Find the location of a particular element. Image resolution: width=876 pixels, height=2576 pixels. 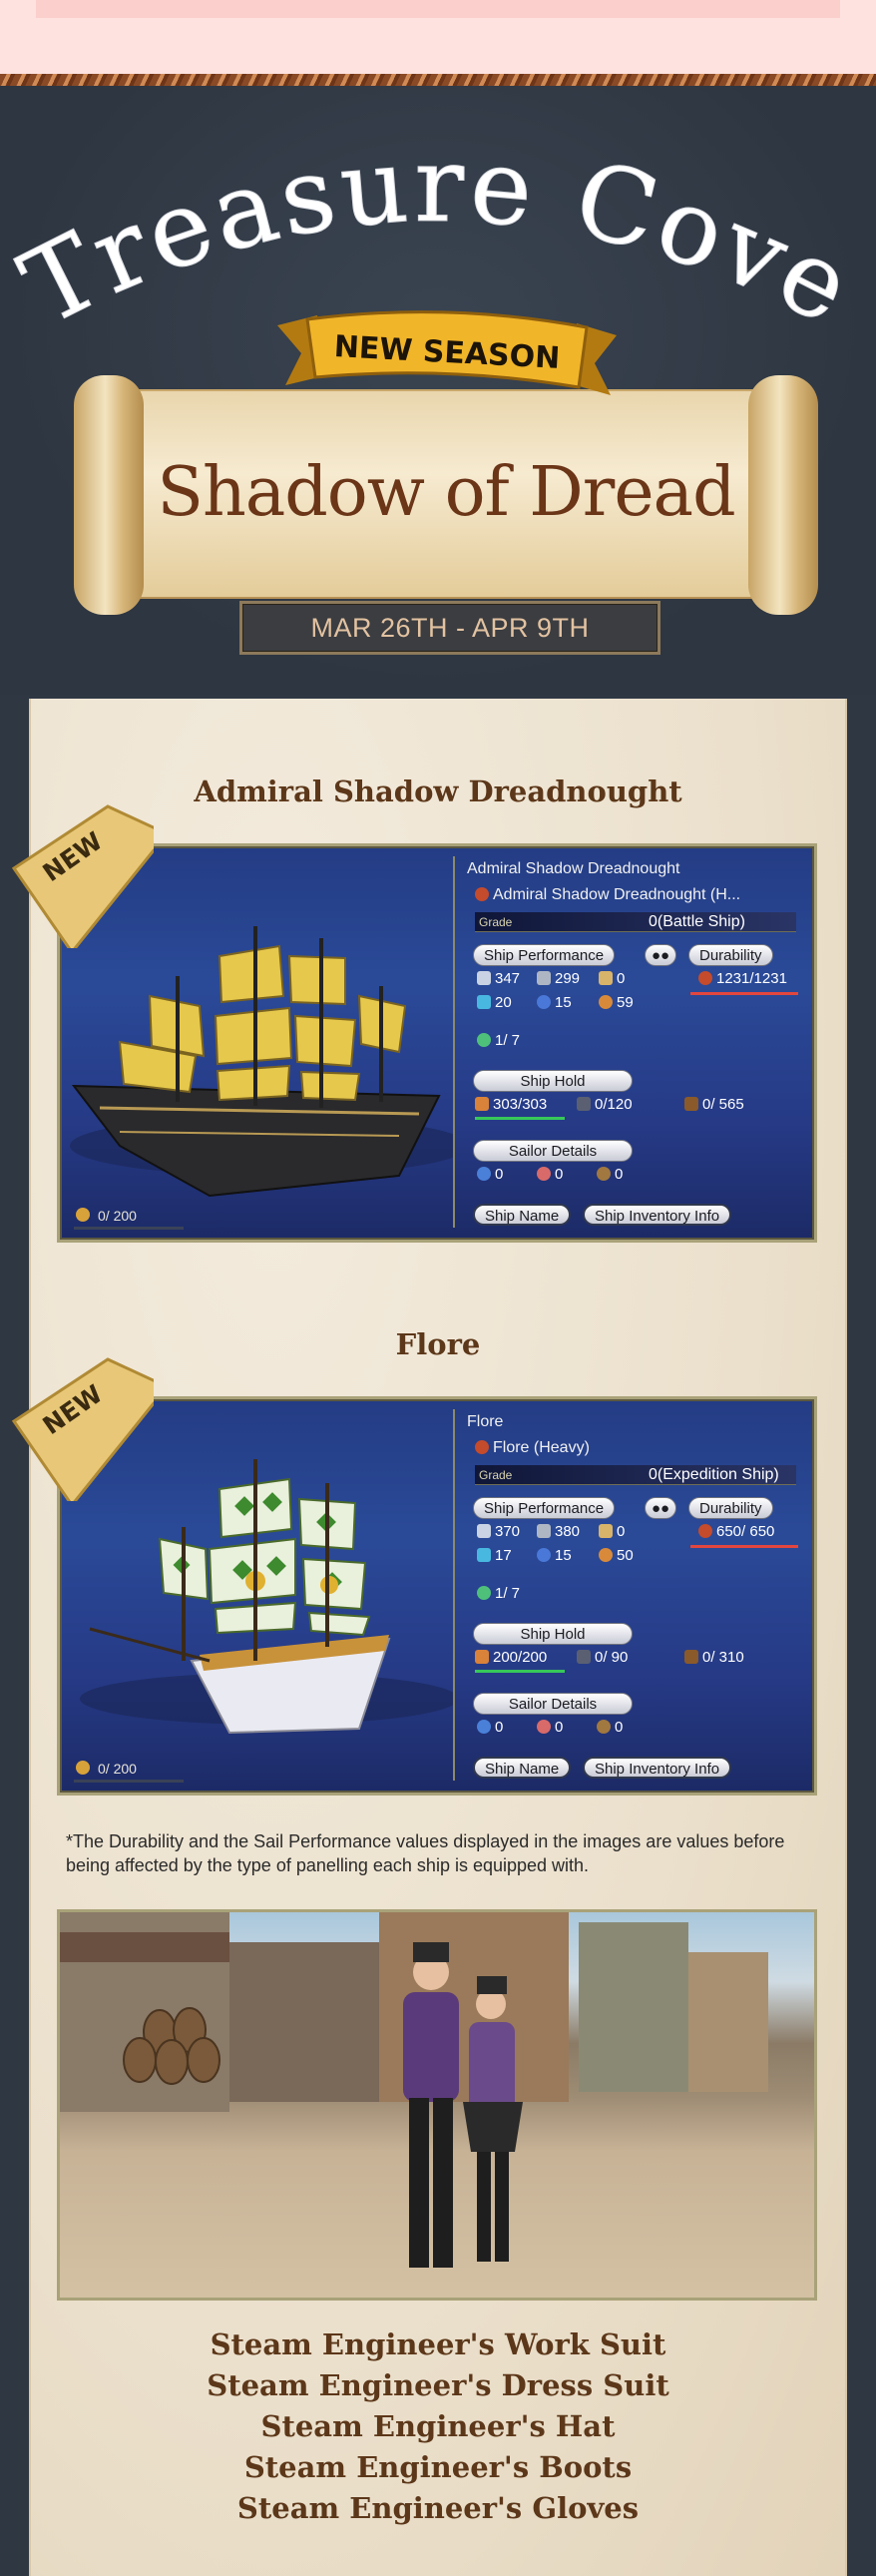

turning-stat: 20 is located at coordinates (495, 1003).